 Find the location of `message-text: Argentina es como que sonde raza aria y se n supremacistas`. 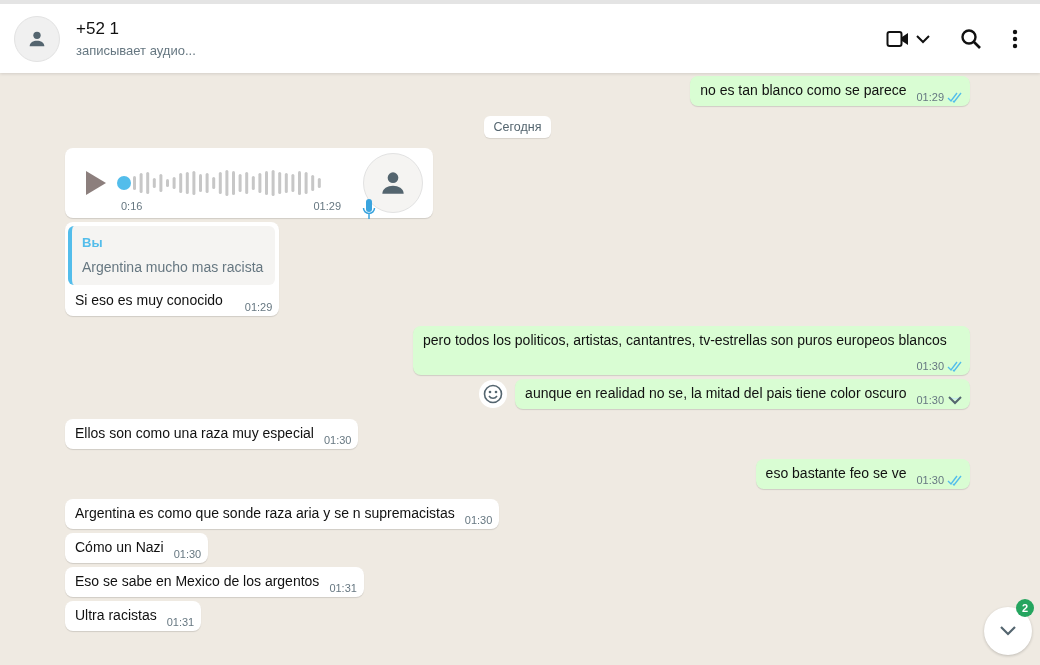

message-text: Argentina es como que sonde raza aria y se n supremacistas is located at coordinates (265, 513).